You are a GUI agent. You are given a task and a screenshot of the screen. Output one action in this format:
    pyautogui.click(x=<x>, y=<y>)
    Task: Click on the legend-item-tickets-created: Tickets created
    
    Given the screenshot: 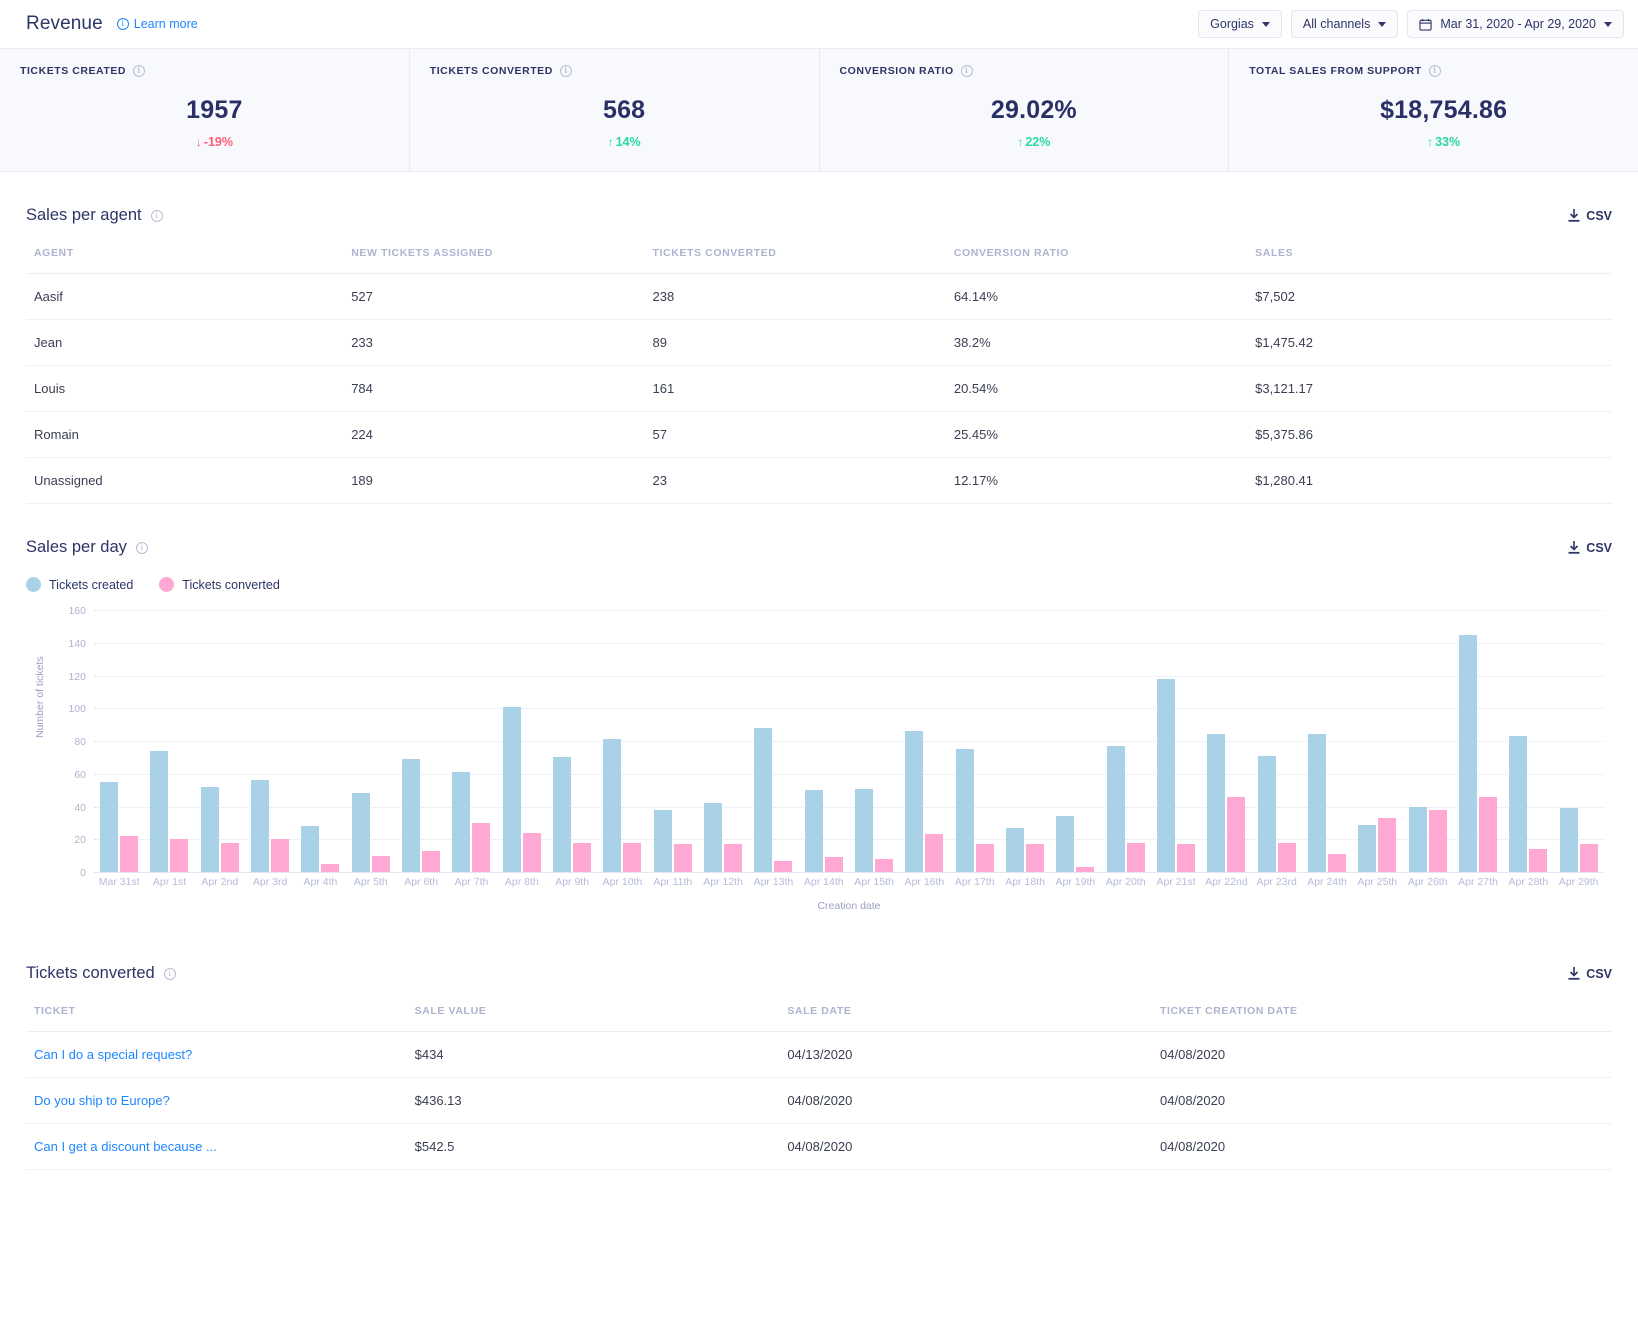 What is the action you would take?
    pyautogui.click(x=79, y=584)
    